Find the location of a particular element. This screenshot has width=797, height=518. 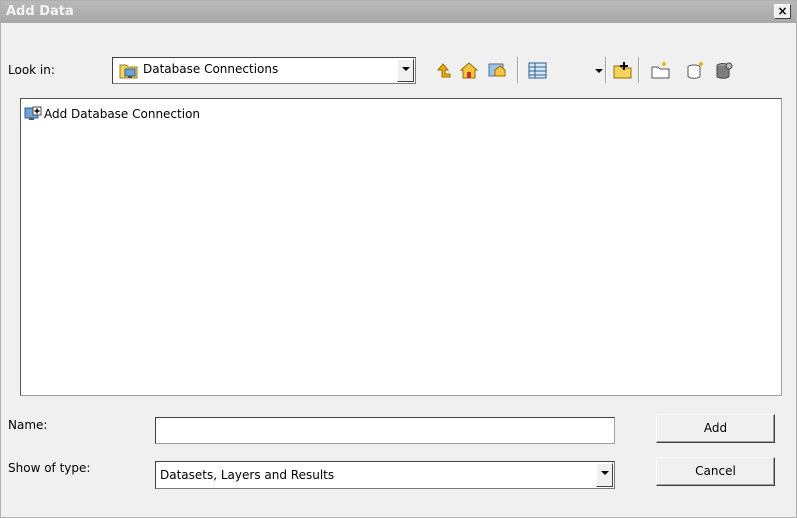

show-of-type-label: Show of type: is located at coordinates (49, 468).